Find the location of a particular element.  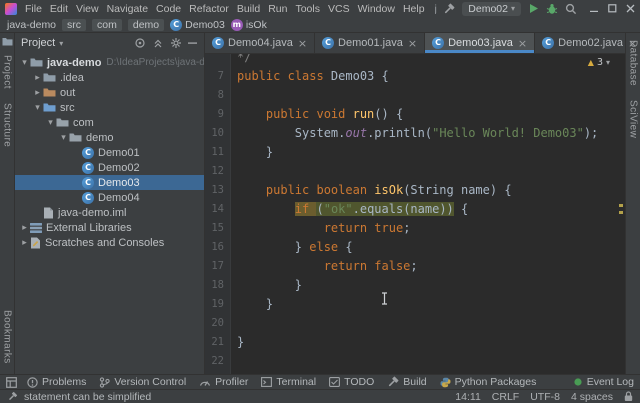

tree-item-external-libraries: ▸ External Libraries is located at coordinates (109, 227).